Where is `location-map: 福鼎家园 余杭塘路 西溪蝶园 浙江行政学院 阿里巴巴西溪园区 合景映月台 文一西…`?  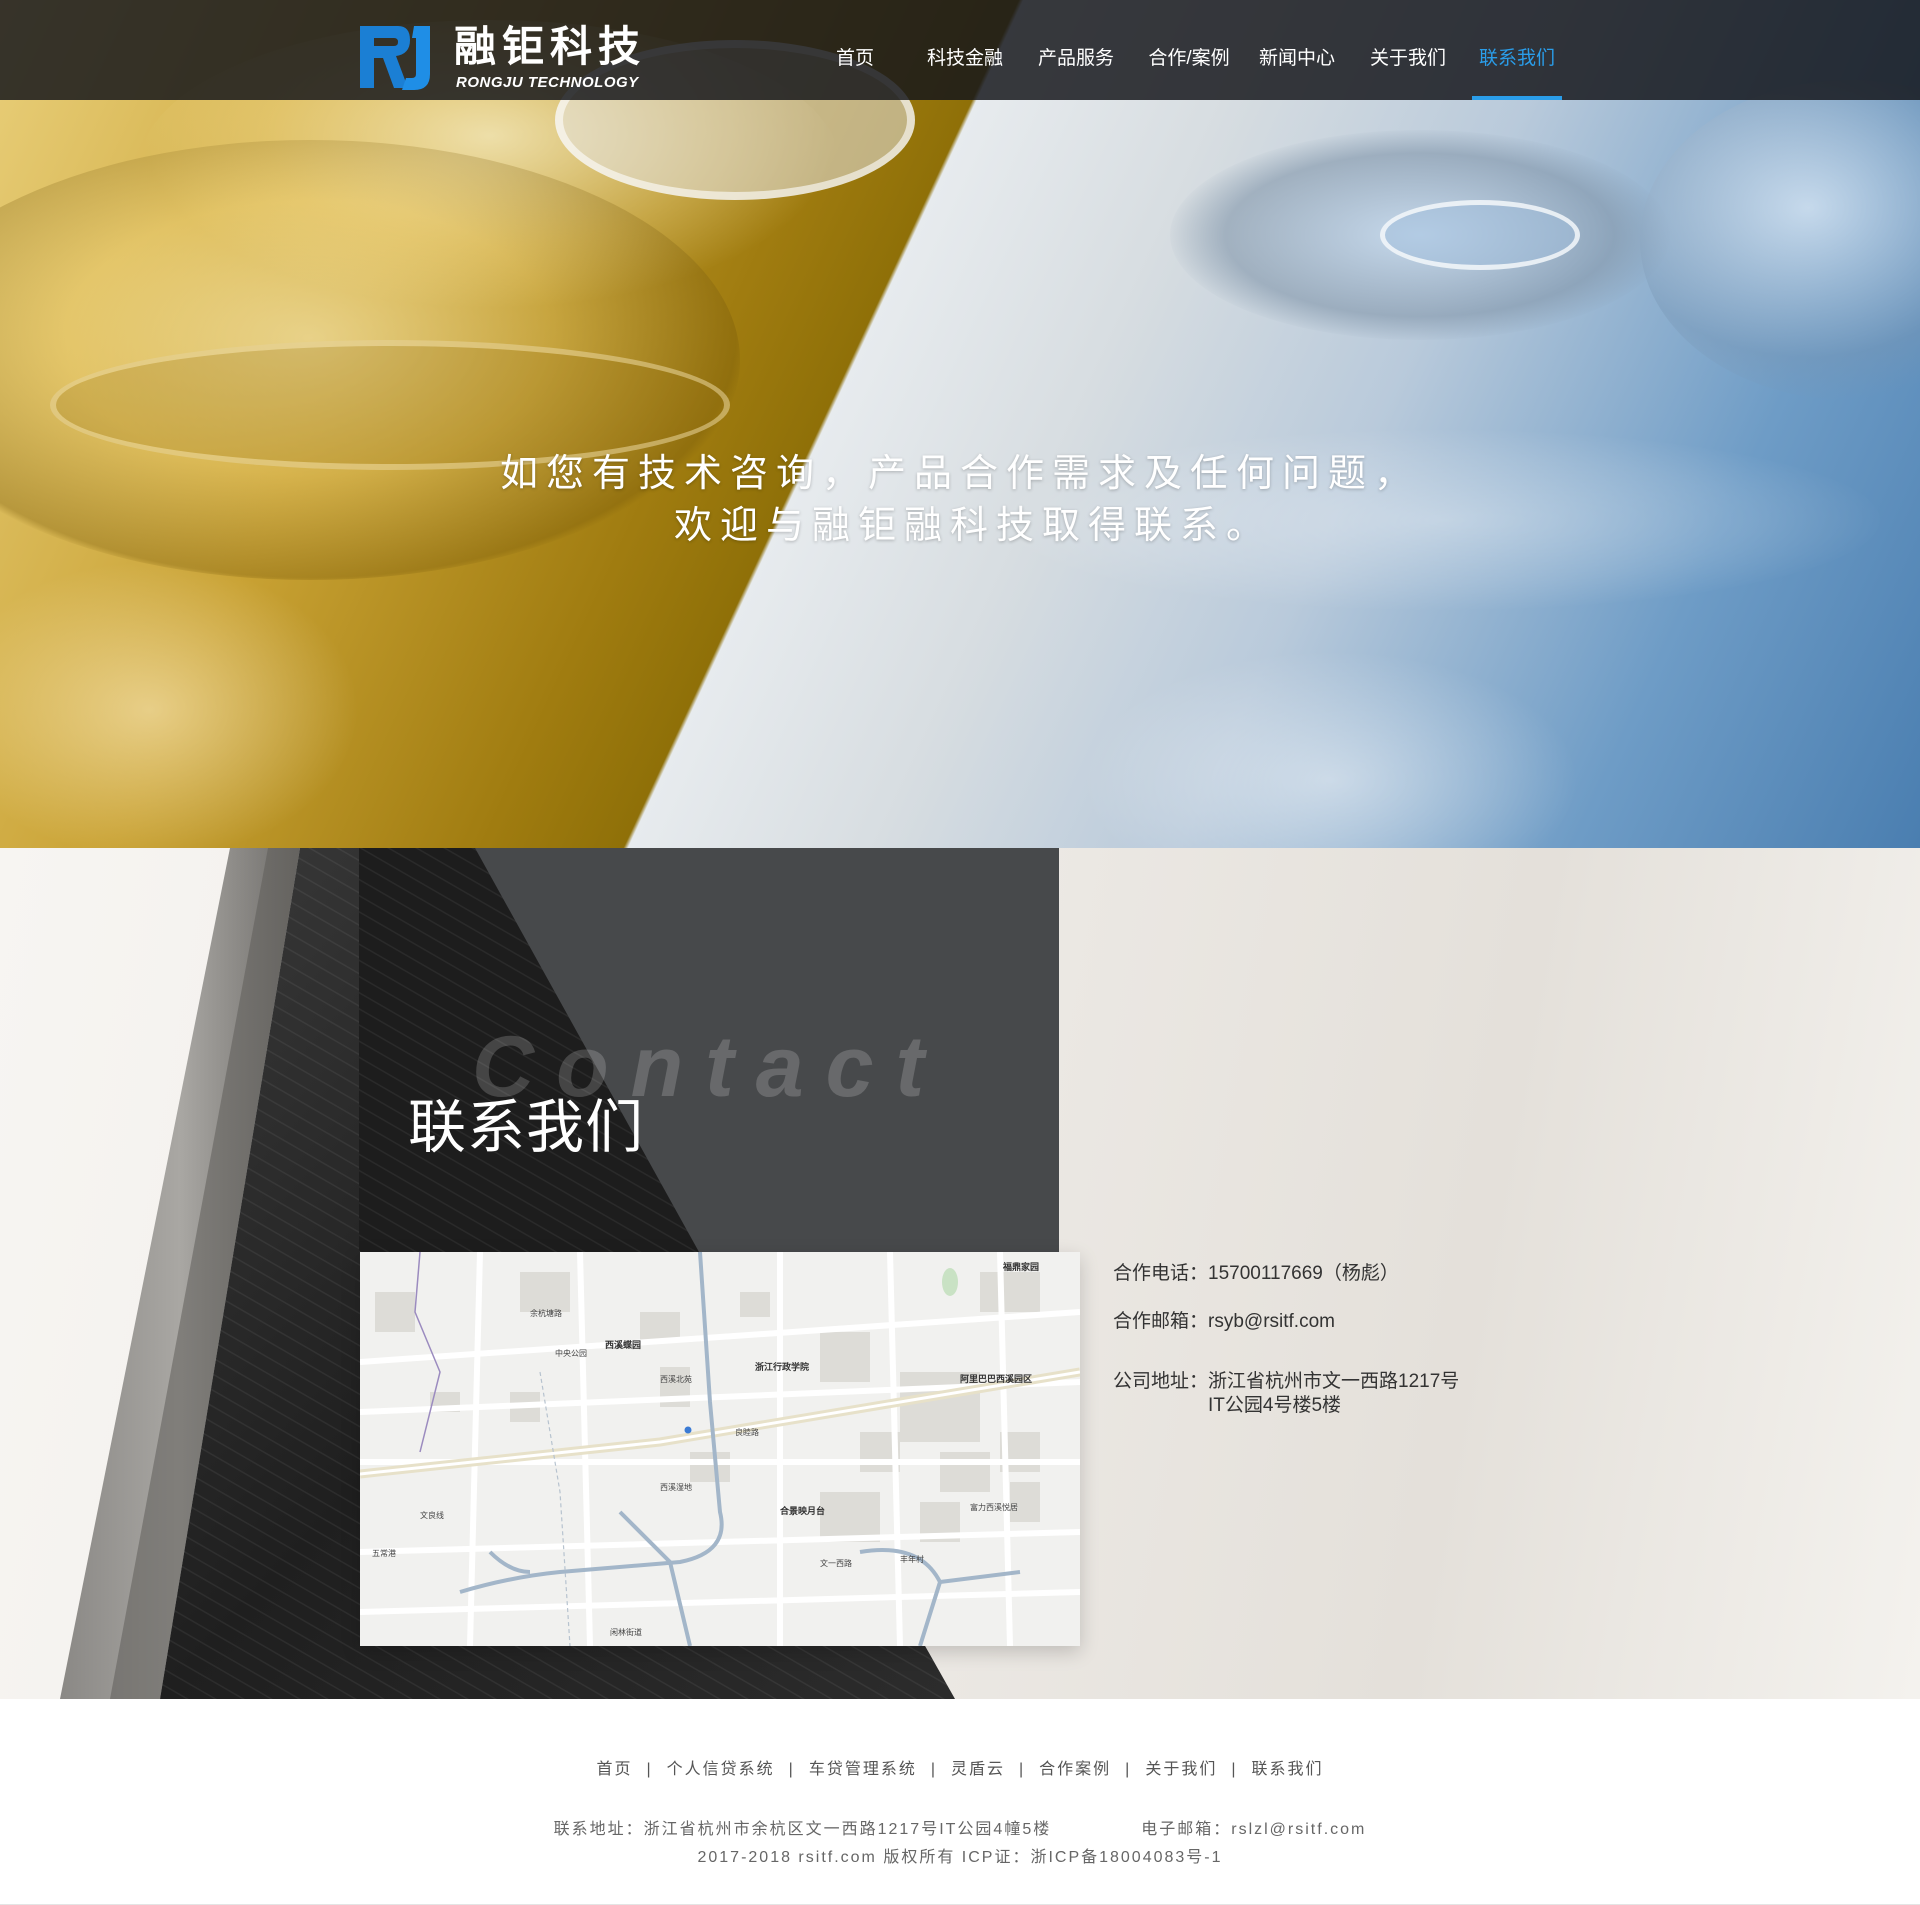 location-map: 福鼎家园 余杭塘路 西溪蝶园 浙江行政学院 阿里巴巴西溪园区 合景映月台 文一西… is located at coordinates (720, 1449).